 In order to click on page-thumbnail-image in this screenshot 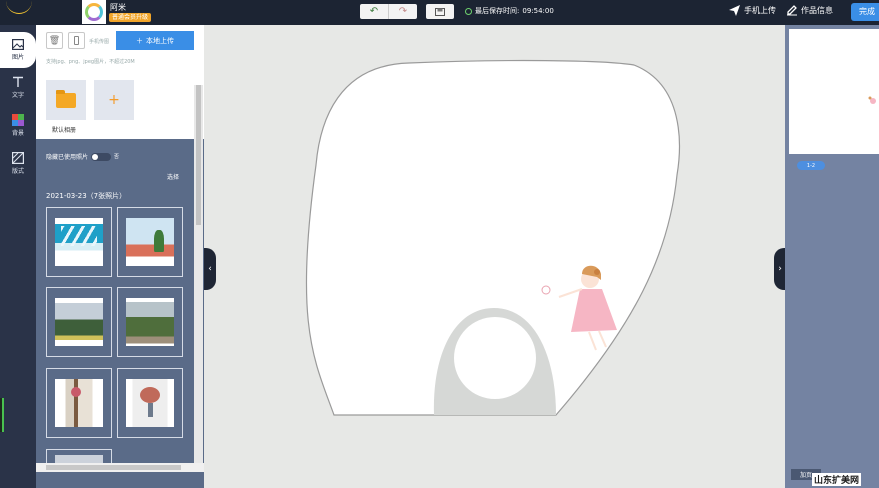, I will do `click(872, 100)`.